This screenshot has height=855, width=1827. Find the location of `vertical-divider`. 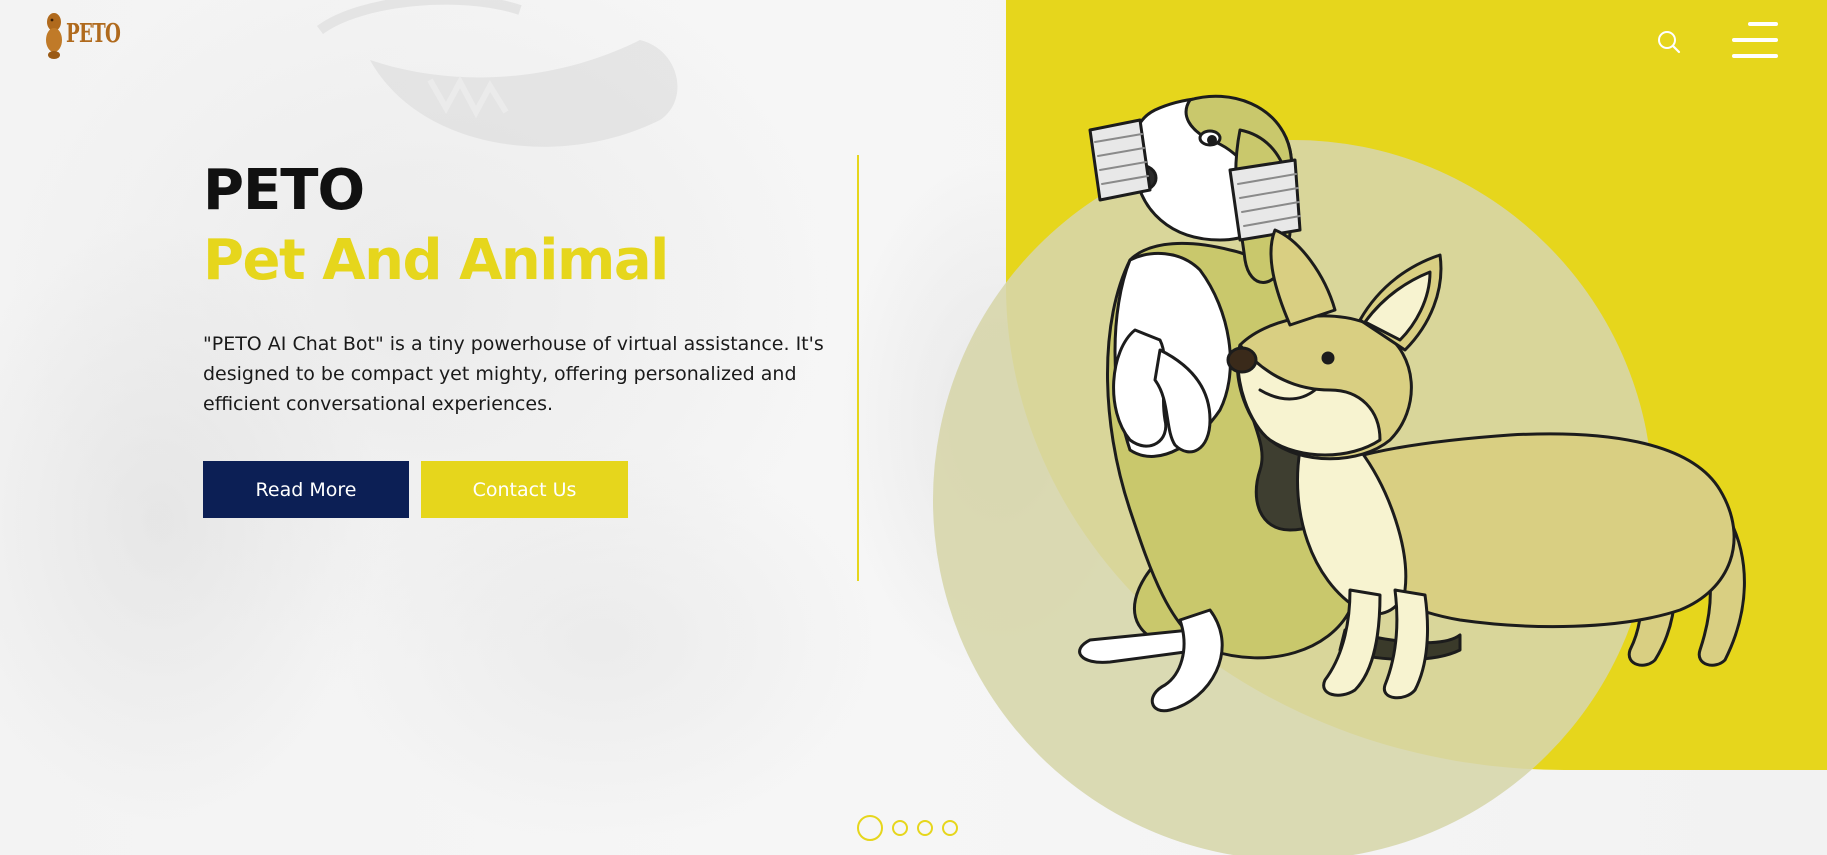

vertical-divider is located at coordinates (858, 368).